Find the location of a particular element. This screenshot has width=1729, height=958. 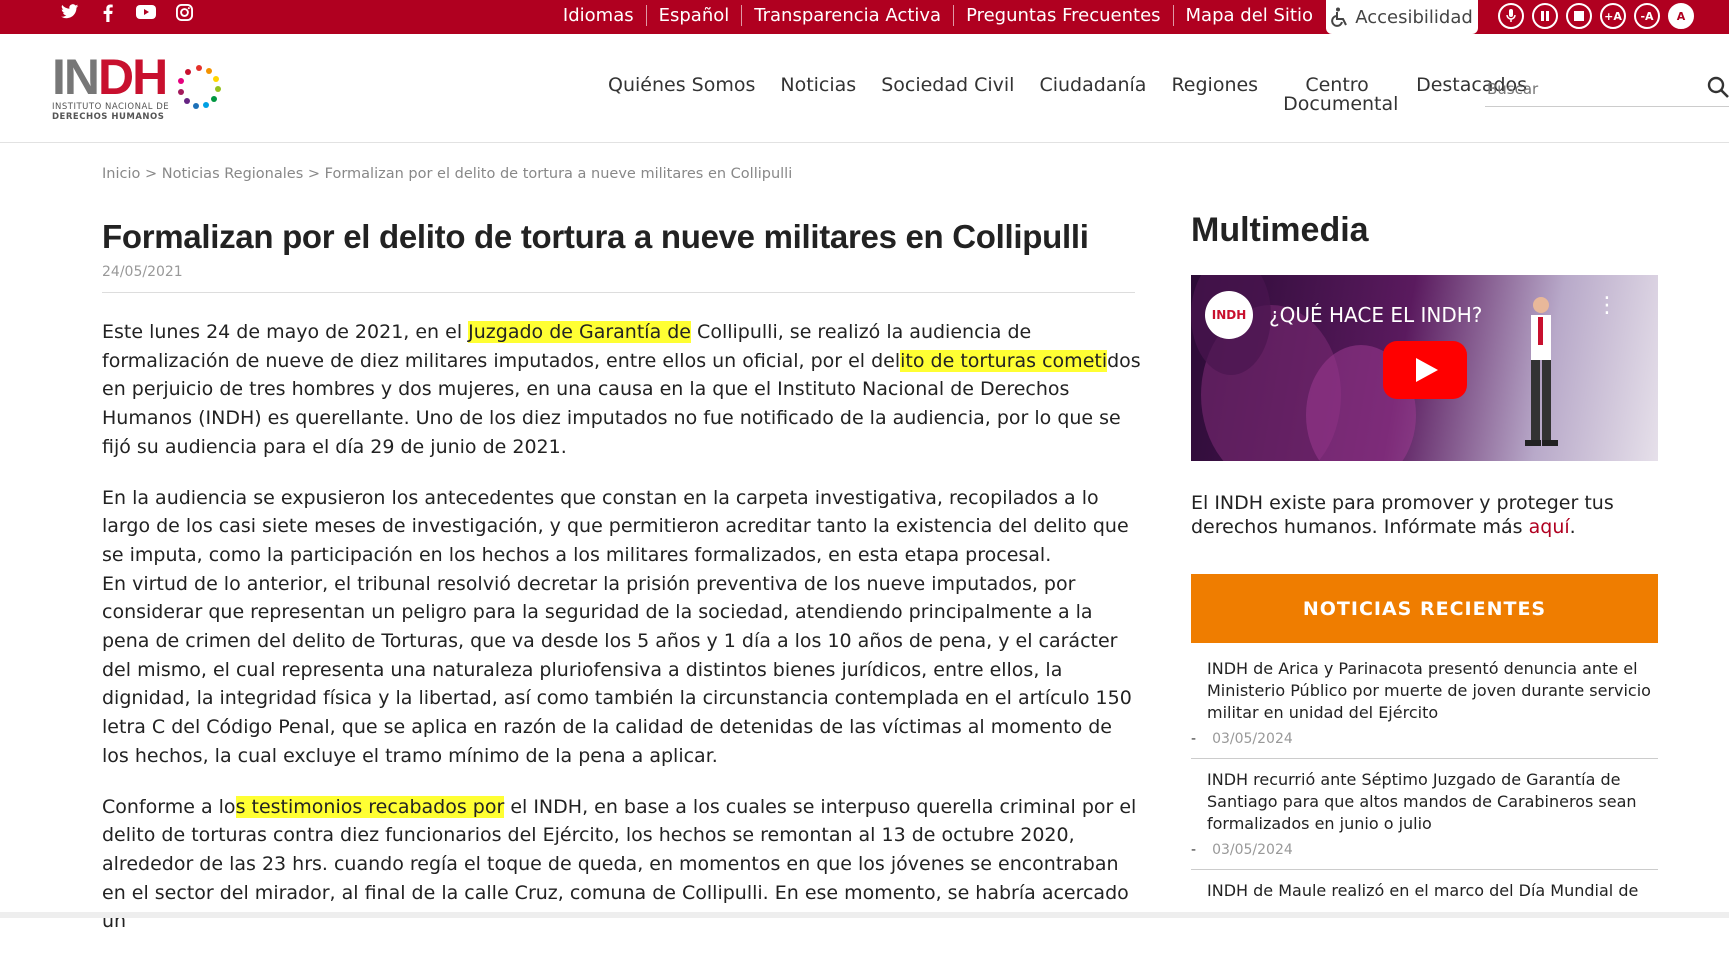

p1-highlight: Juzgado de Garantía de is located at coordinates (580, 332).